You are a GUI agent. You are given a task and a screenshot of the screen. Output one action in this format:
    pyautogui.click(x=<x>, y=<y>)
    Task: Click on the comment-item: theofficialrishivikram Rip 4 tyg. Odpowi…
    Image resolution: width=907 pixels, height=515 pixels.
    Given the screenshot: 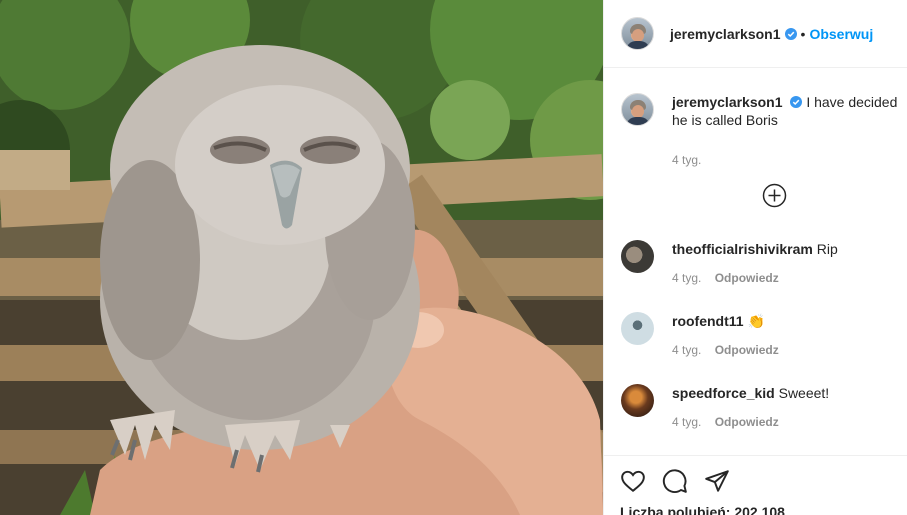 What is the action you would take?
    pyautogui.click(x=764, y=263)
    